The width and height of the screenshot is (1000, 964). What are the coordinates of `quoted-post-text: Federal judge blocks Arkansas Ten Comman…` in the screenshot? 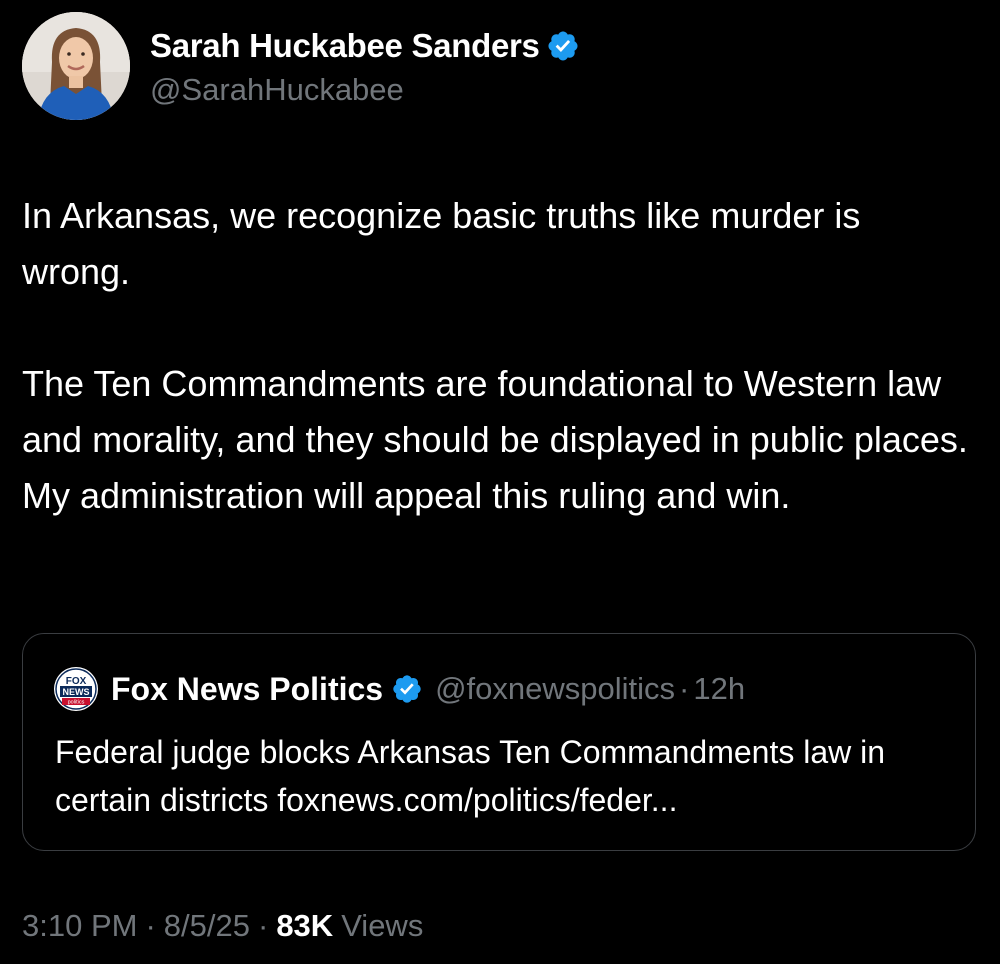 It's located at (470, 776).